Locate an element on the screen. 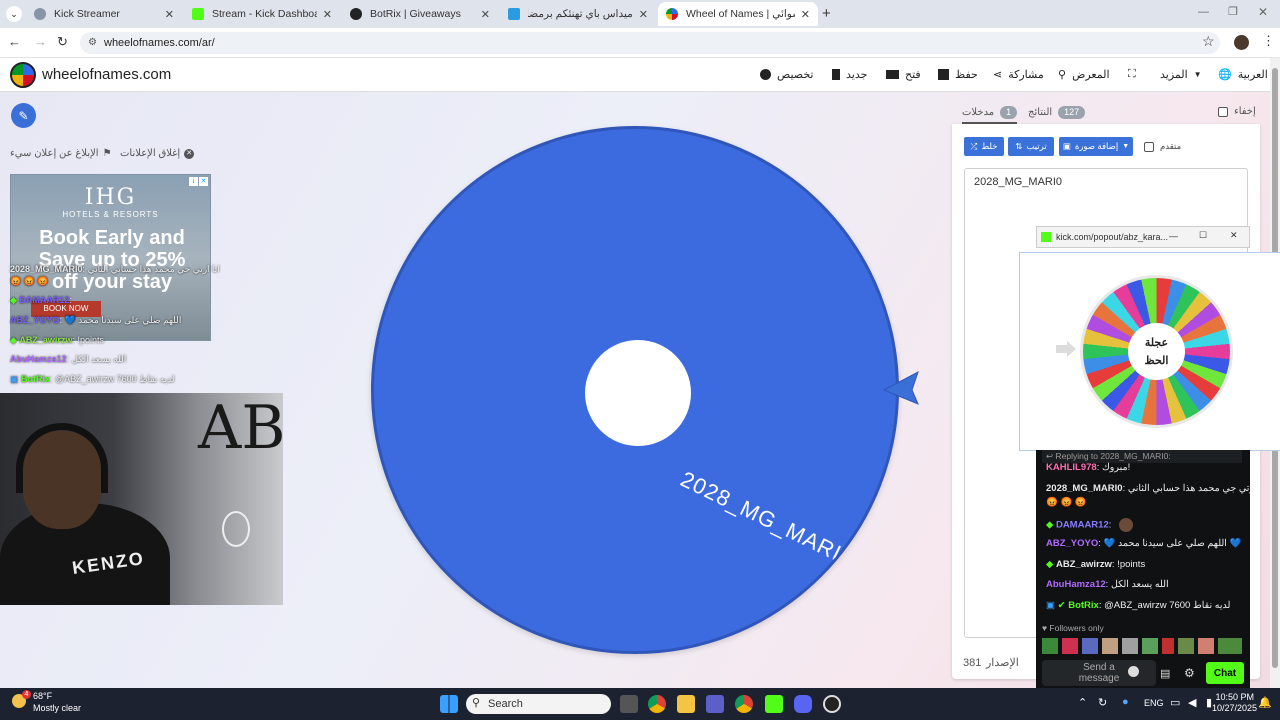 This screenshot has width=1280, height=720. nav-language-label: العربية is located at coordinates (1252, 75).